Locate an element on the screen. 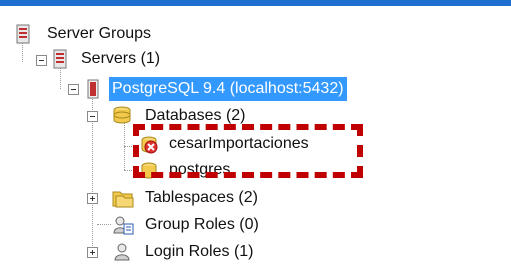 Image resolution: width=511 pixels, height=265 pixels. window-top-bar is located at coordinates (255, 3).